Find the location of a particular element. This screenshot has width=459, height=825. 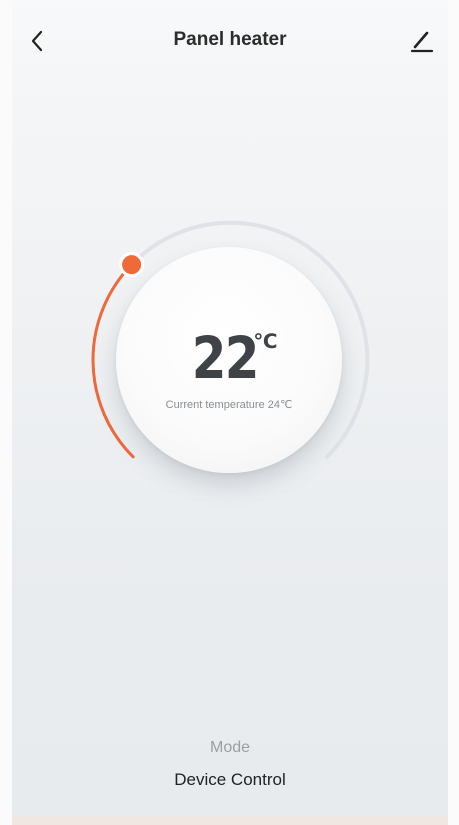

current-temperature-label: Current temperature 24℃ is located at coordinates (229, 405).